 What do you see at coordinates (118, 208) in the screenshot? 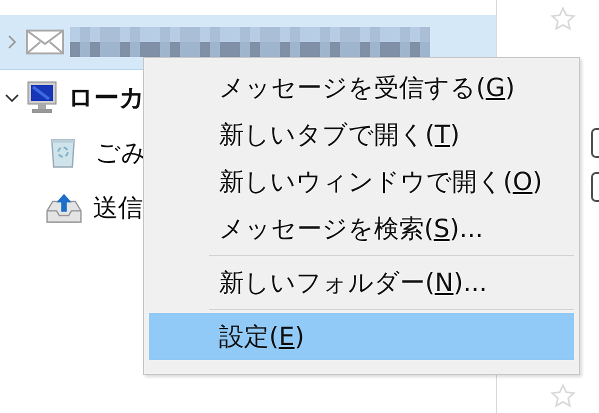
I see `folder-name: 送信` at bounding box center [118, 208].